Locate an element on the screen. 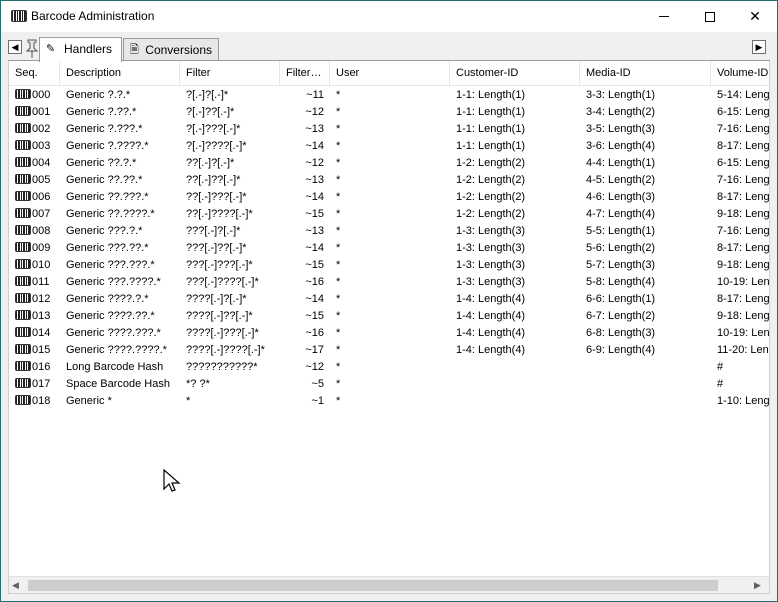 This screenshot has height=602, width=778. maximize-button is located at coordinates (710, 16).